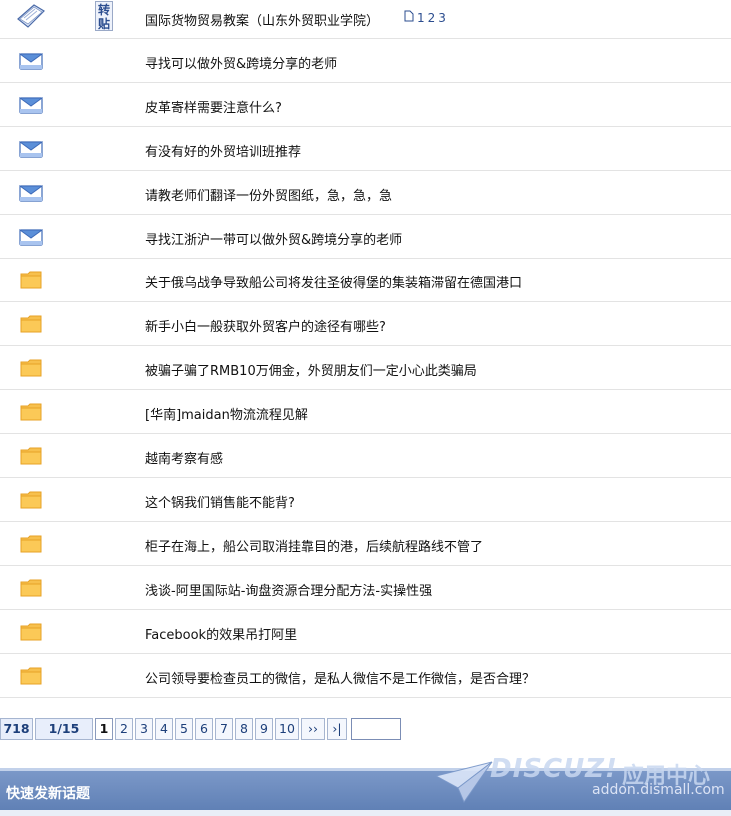 The image size is (731, 816). Describe the element at coordinates (273, 238) in the screenshot. I see `thread-title: 寻找江浙沪一带可以做外贸&跨境分享的老师` at that location.